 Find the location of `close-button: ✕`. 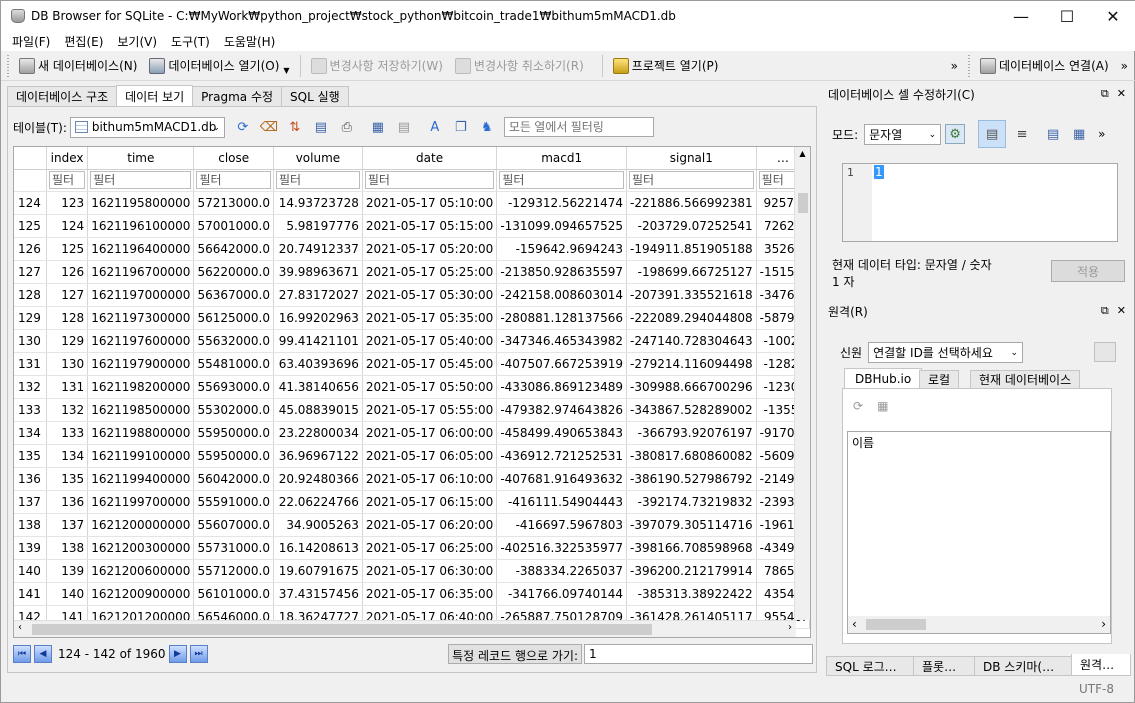

close-button: ✕ is located at coordinates (1112, 16).